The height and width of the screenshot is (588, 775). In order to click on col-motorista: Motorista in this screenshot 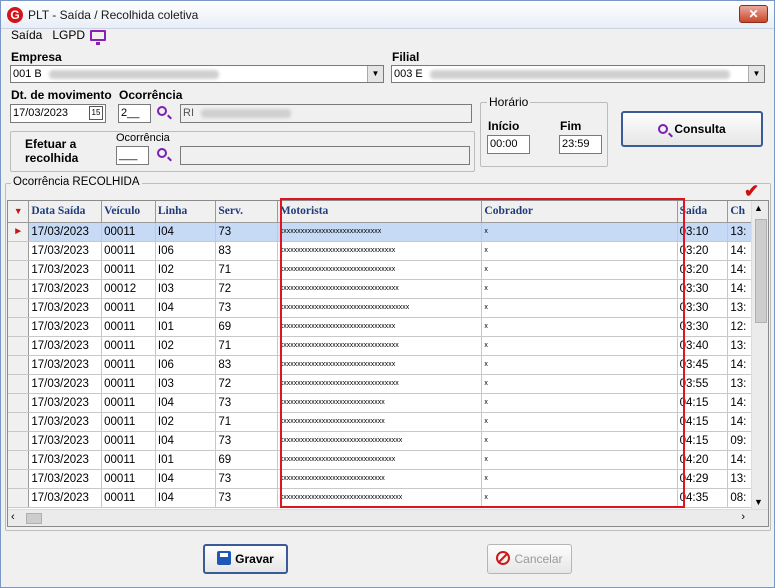, I will do `click(380, 212)`.